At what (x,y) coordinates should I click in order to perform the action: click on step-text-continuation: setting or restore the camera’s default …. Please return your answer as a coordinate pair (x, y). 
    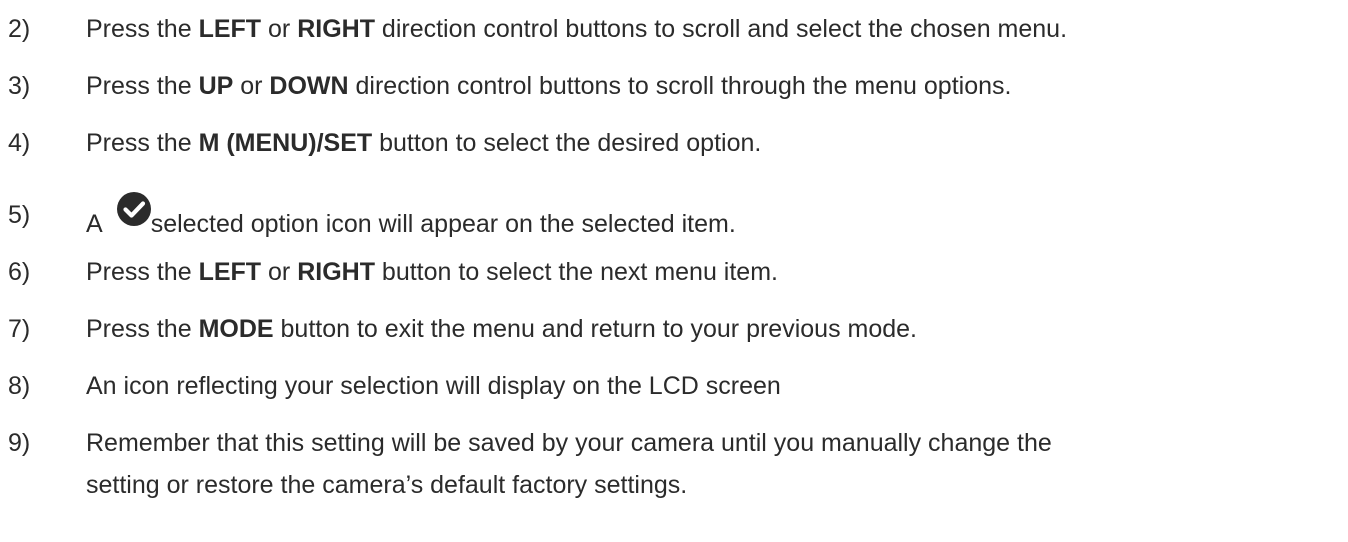
    Looking at the image, I should click on (387, 485).